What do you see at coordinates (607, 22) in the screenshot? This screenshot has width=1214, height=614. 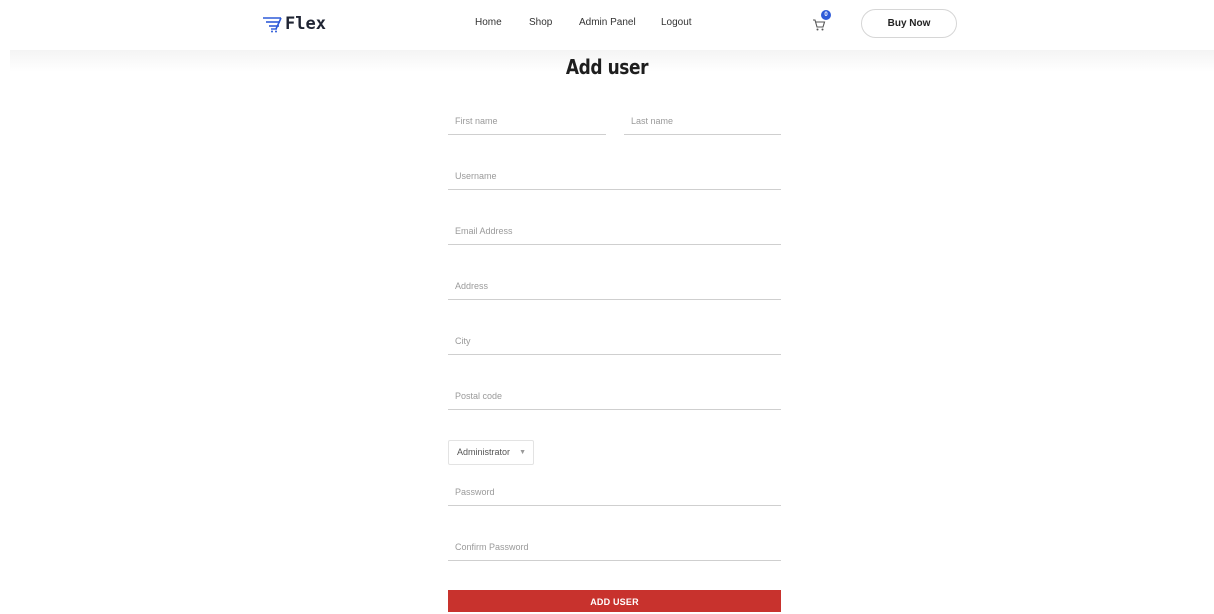 I see `nav-item-admin-panel: Admin Panel` at bounding box center [607, 22].